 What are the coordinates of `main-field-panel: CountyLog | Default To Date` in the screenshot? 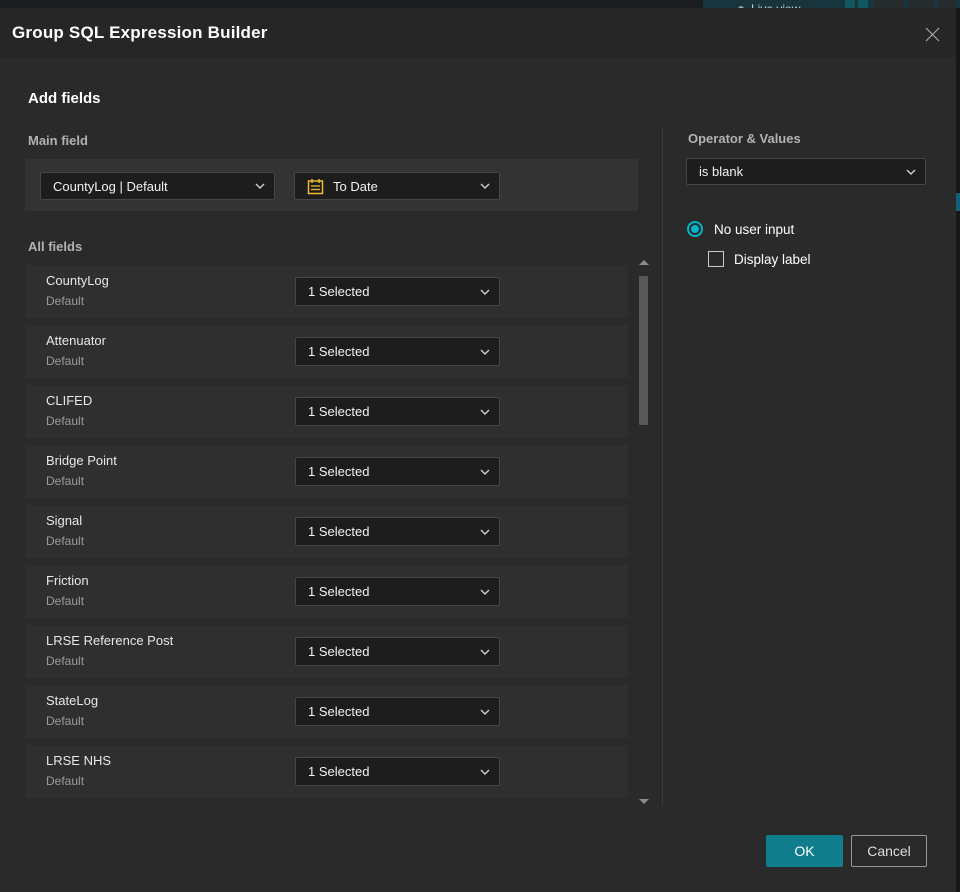 It's located at (331, 185).